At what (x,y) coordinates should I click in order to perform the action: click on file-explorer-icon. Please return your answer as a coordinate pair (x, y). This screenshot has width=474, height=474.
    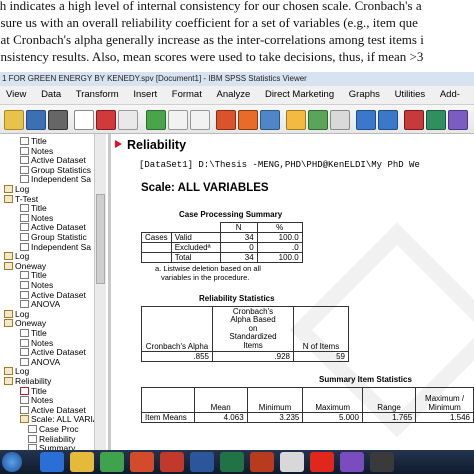
    Looking at the image, I should click on (82, 462).